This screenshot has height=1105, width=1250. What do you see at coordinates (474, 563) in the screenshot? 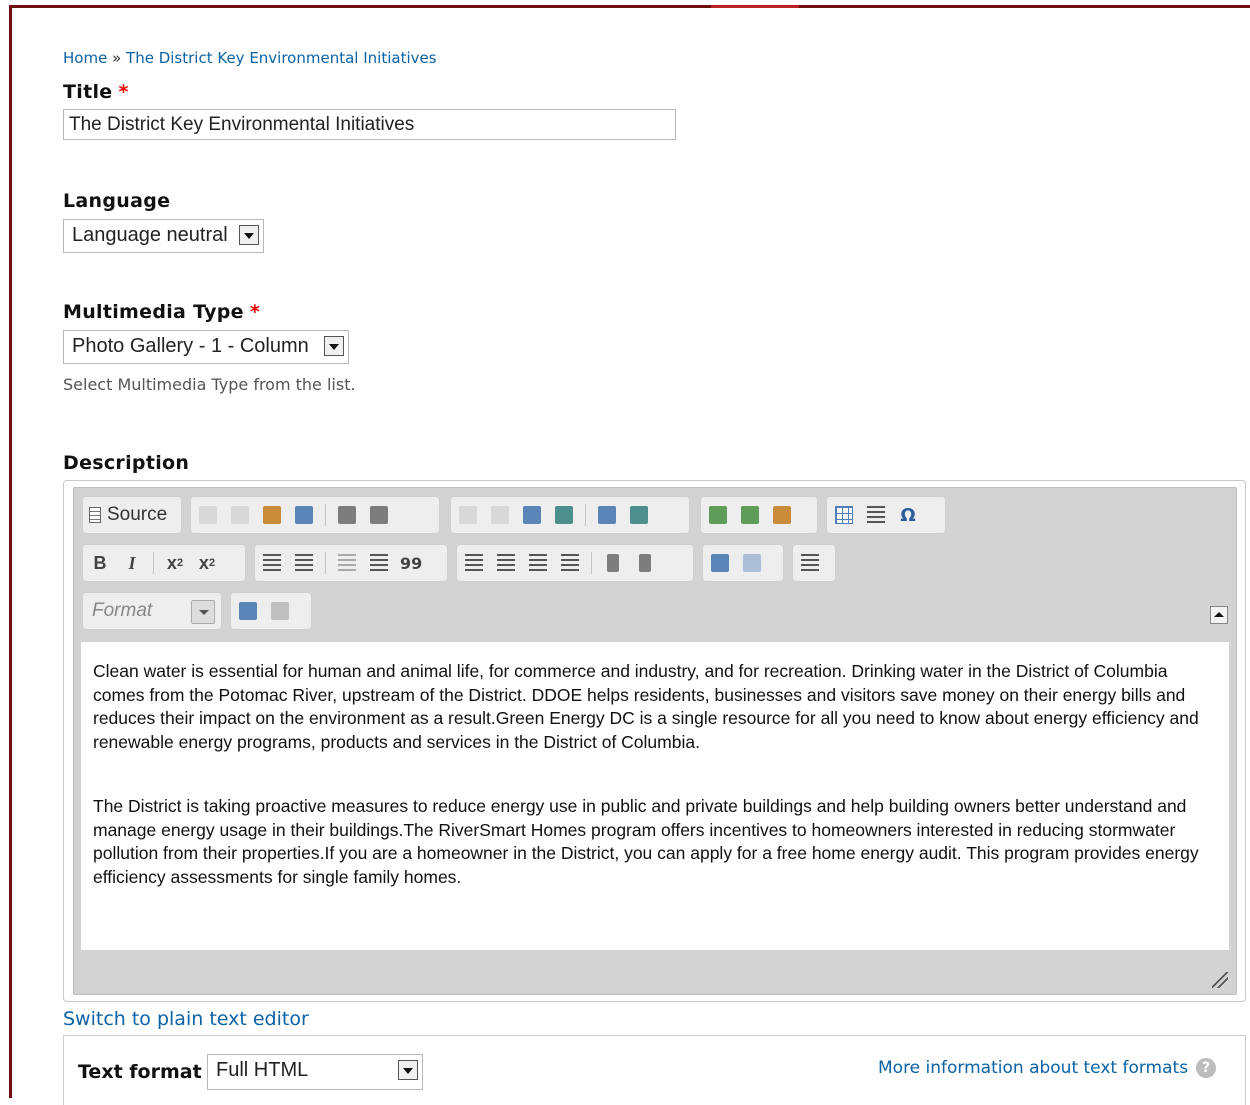
I see `align-left-icon` at bounding box center [474, 563].